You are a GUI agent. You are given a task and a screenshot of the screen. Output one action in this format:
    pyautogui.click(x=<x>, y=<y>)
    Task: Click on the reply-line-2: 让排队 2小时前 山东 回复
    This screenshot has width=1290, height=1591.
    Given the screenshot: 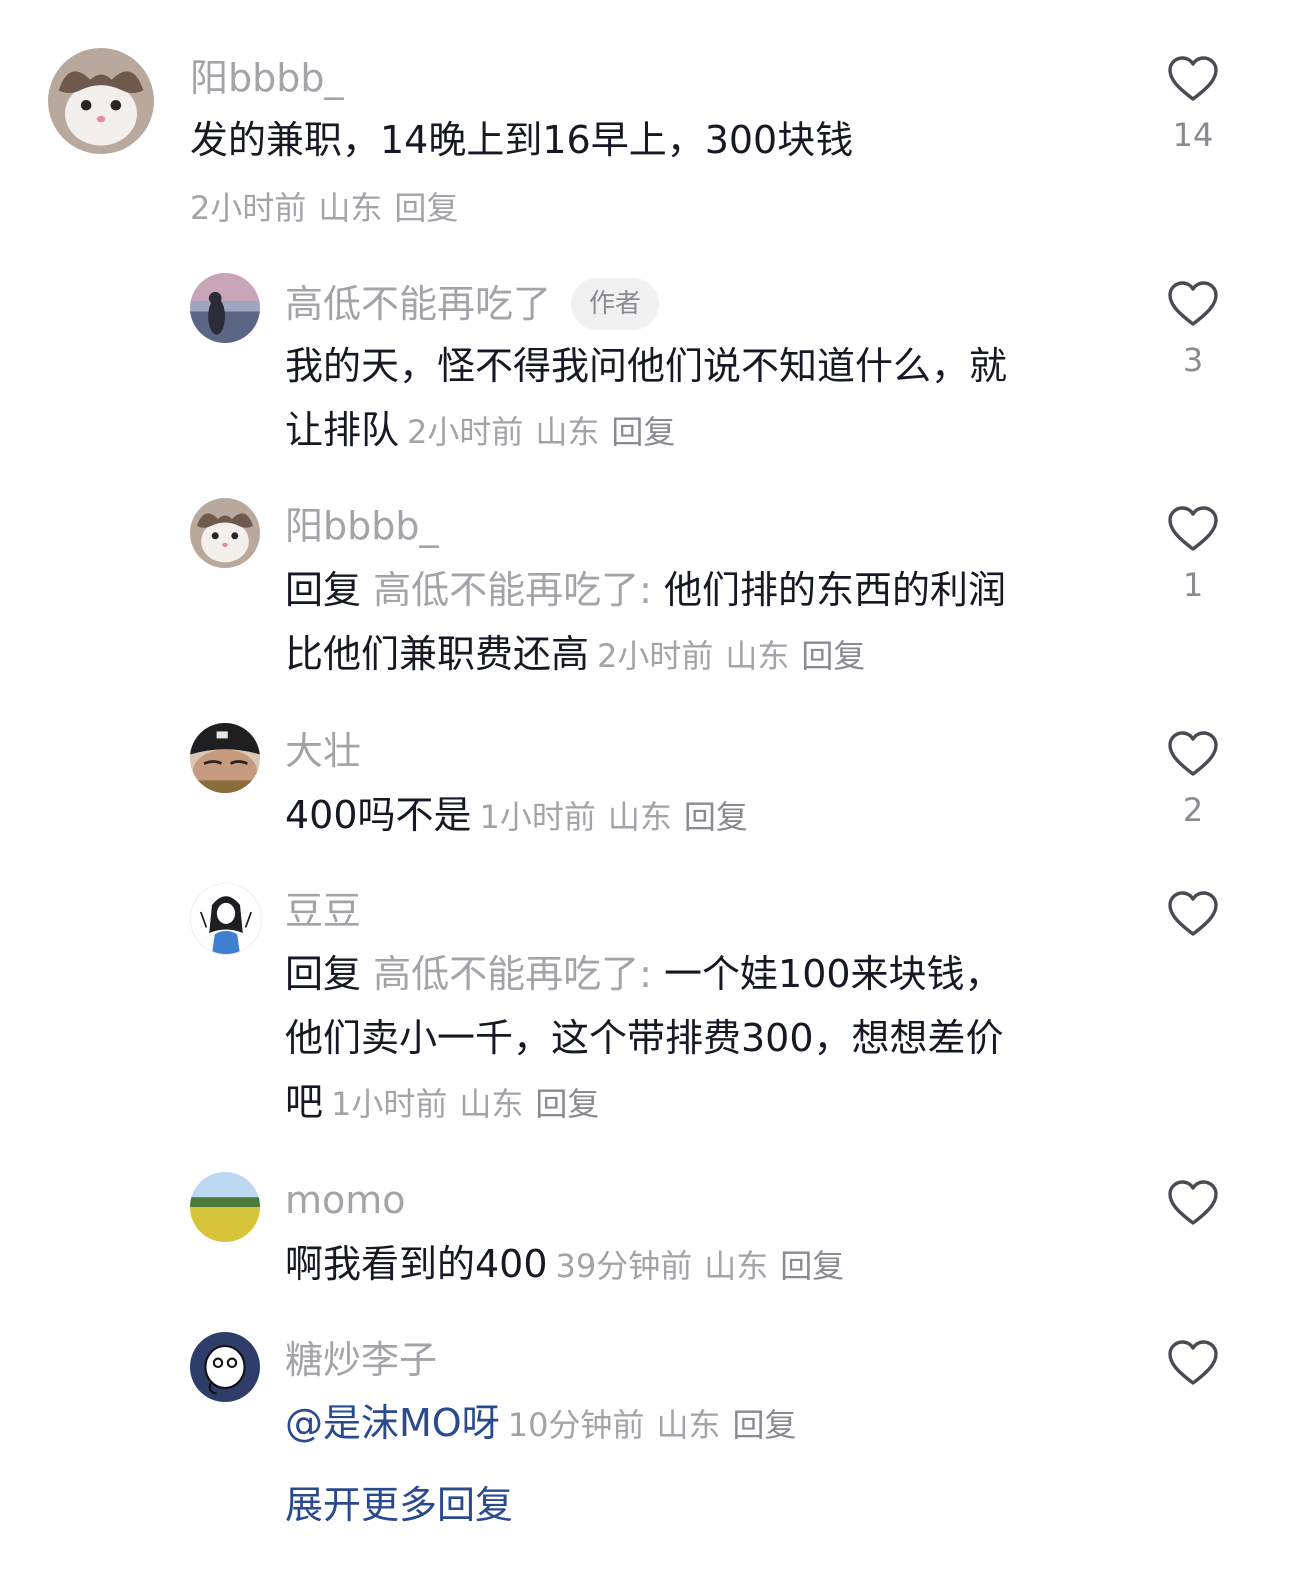 What is the action you would take?
    pyautogui.click(x=695, y=431)
    